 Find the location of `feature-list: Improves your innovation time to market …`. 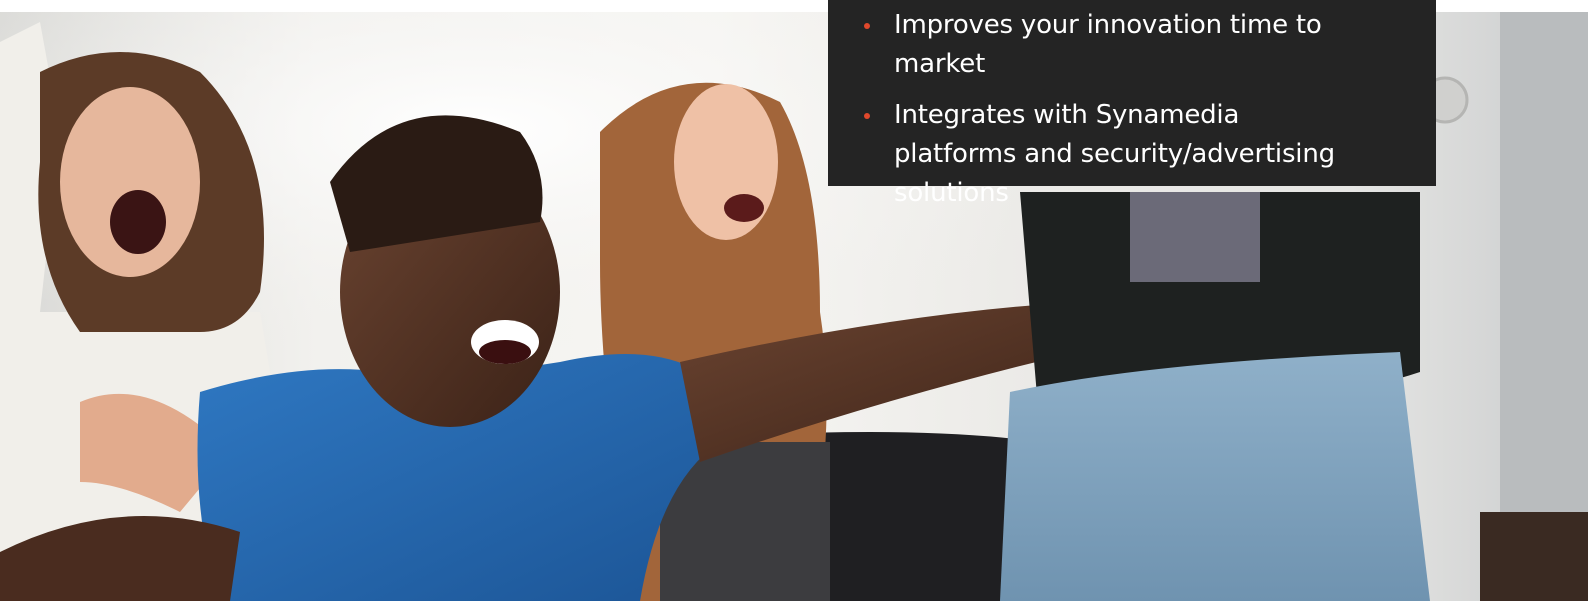

feature-list: Improves your innovation time to market … is located at coordinates (1140, 109).